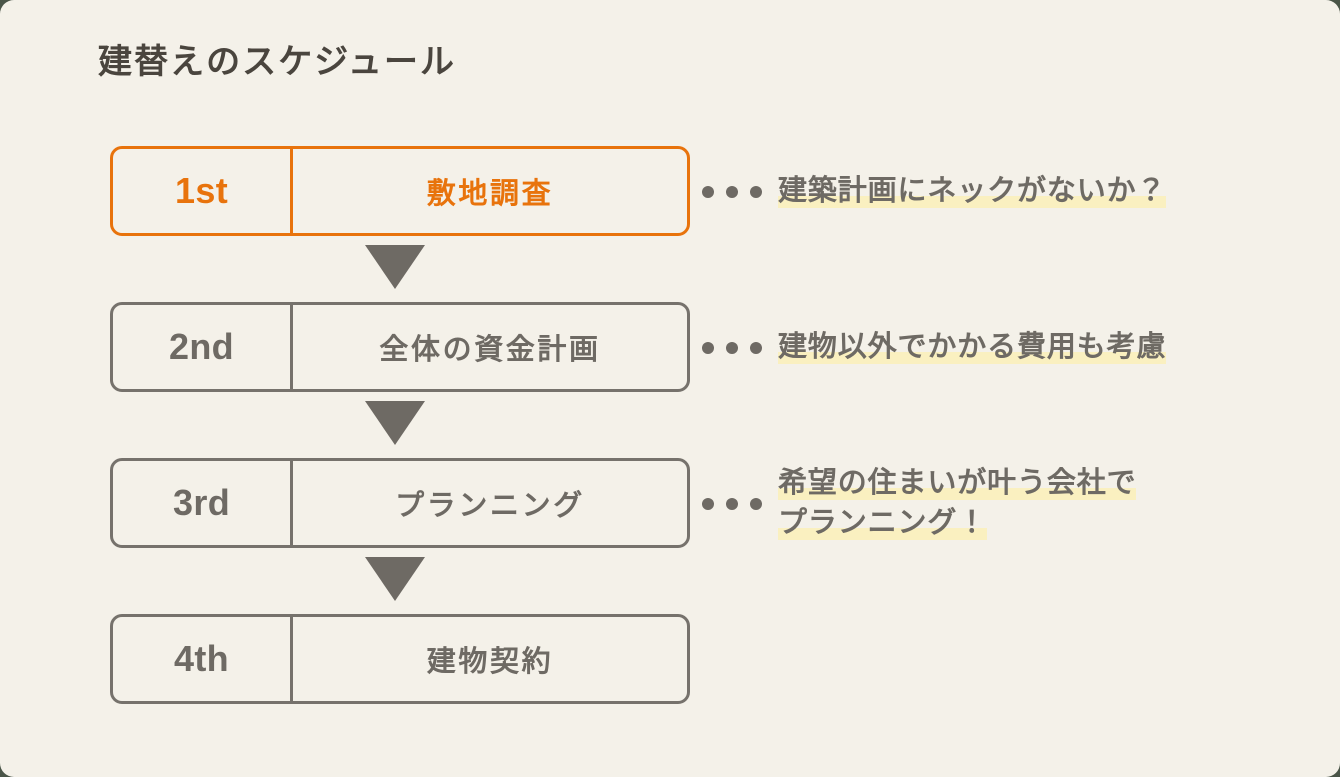  Describe the element at coordinates (201, 346) in the screenshot. I see `step-ordinal-2: 2nd` at that location.